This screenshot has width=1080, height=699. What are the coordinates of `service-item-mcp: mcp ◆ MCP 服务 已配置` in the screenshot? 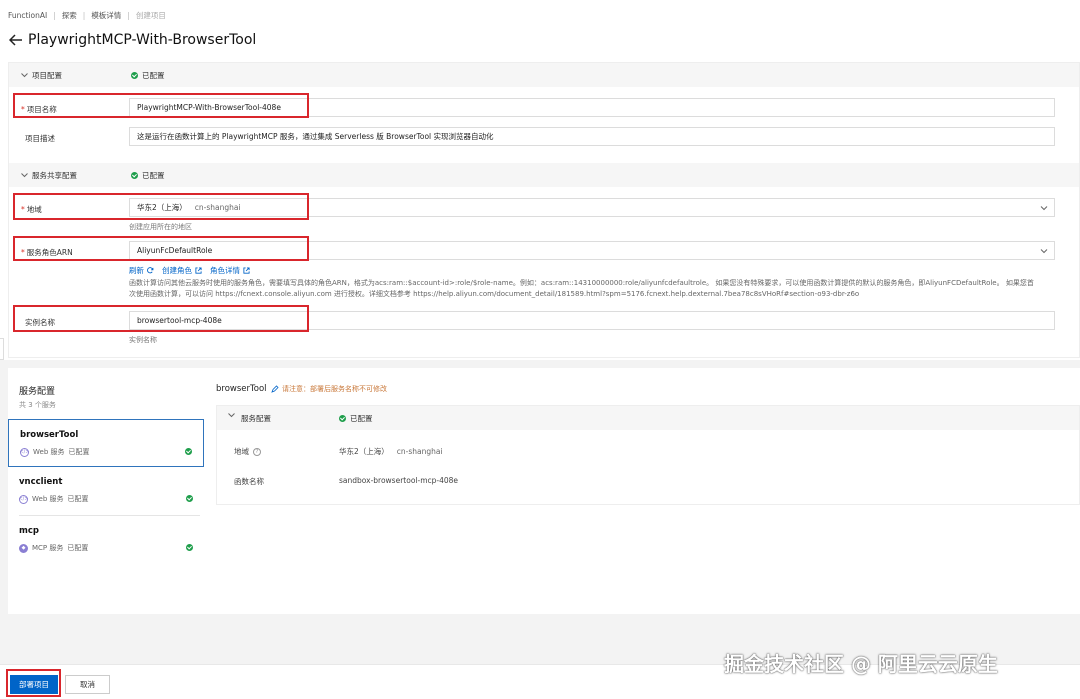 It's located at (106, 540).